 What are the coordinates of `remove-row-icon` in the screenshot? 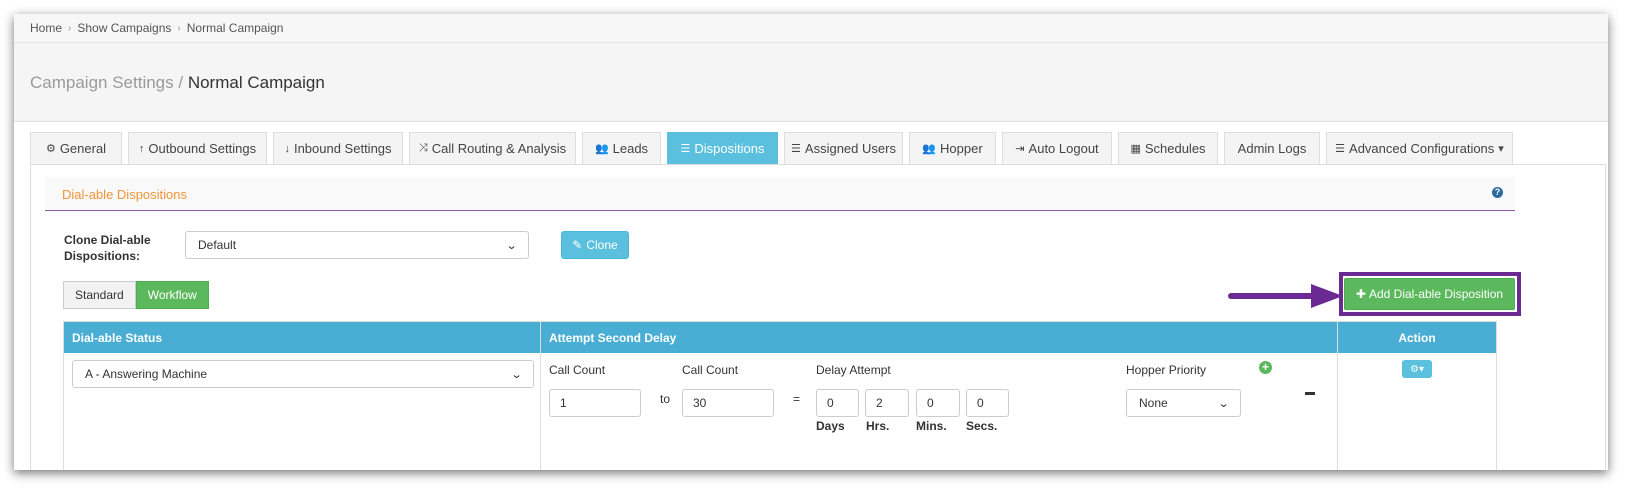 It's located at (1310, 393).